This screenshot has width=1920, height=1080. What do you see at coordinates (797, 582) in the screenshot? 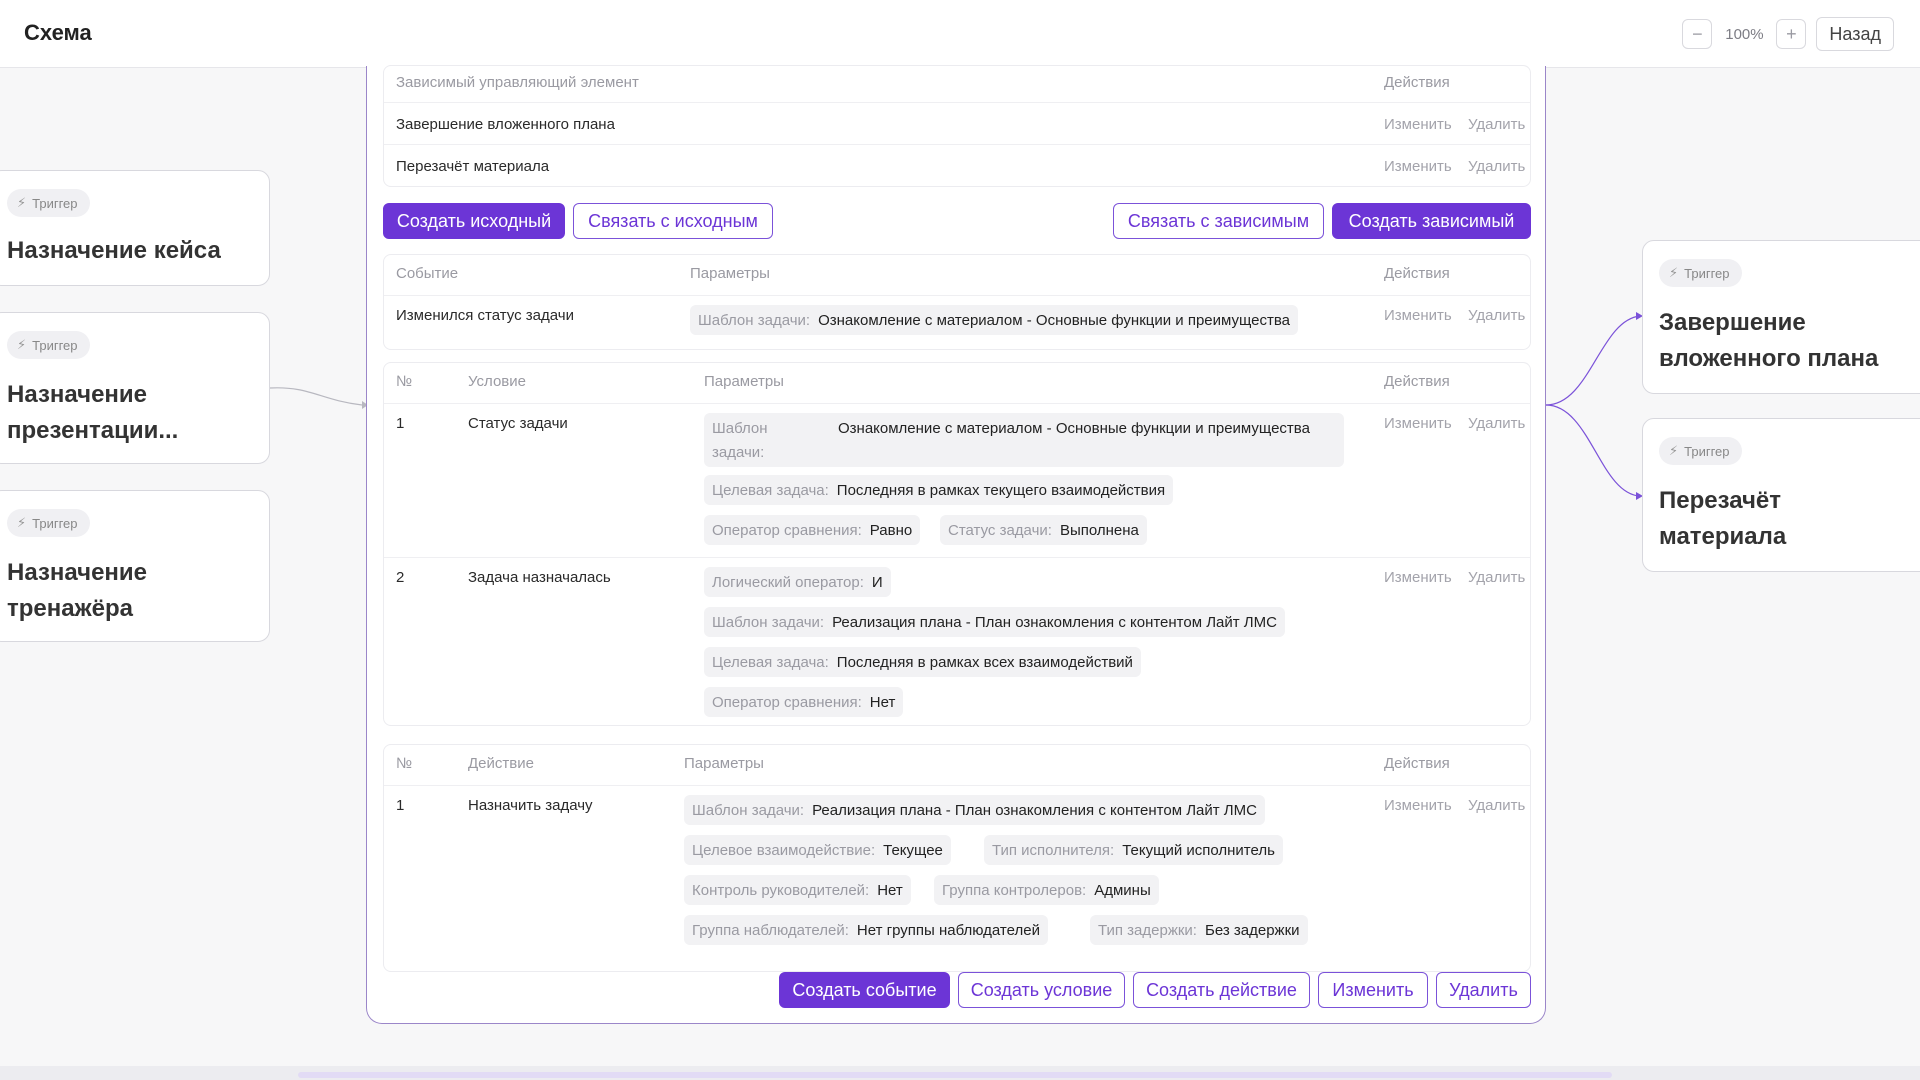
I see `param-tag: Логический оператор: И` at bounding box center [797, 582].